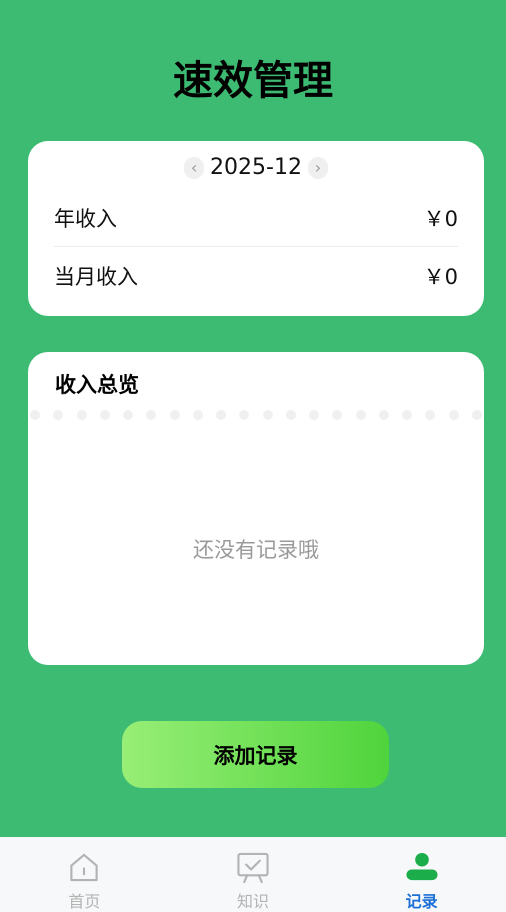 Image resolution: width=506 pixels, height=912 pixels. I want to click on divider, so click(256, 246).